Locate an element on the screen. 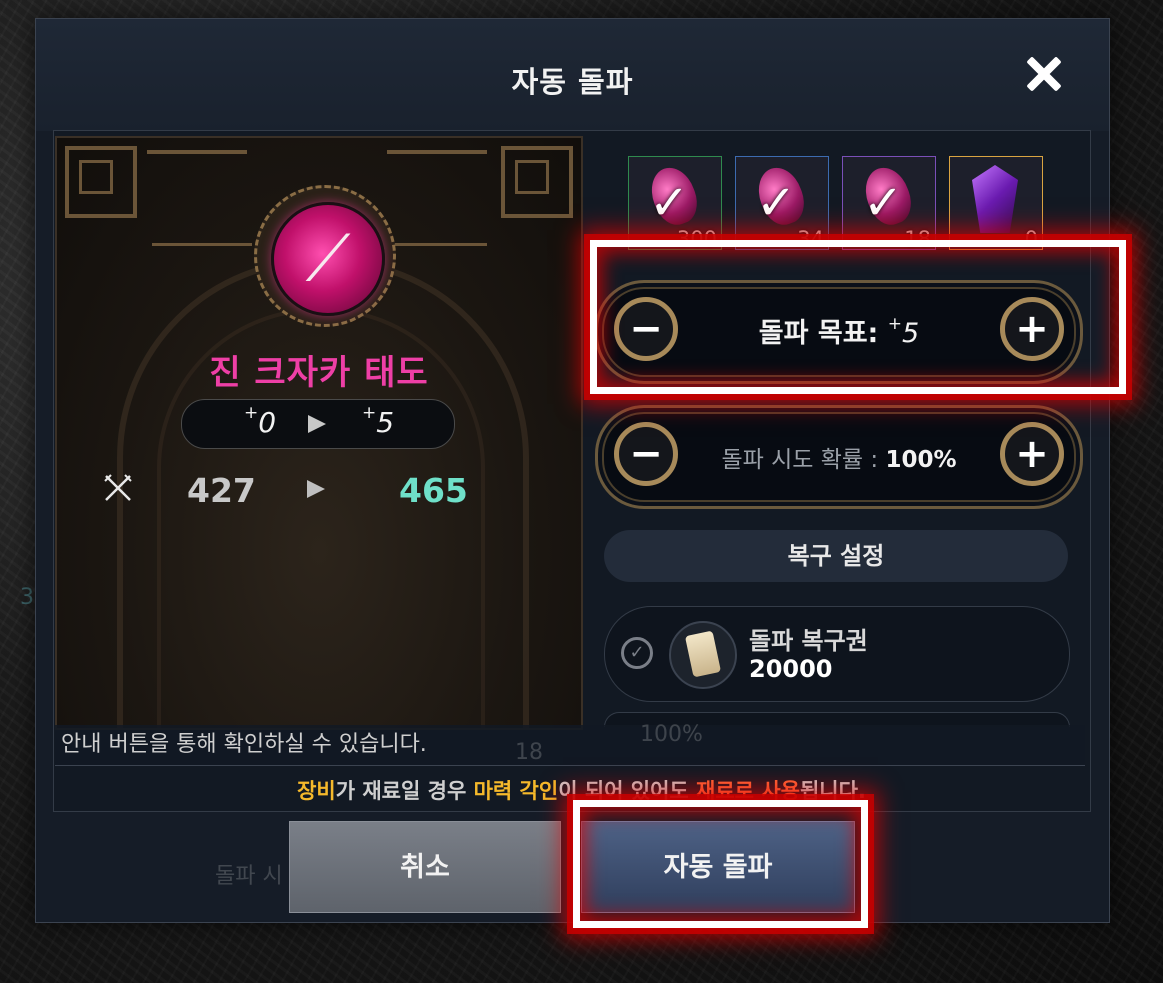 This screenshot has width=1163, height=983. dialog-title: 자동 돌파 is located at coordinates (572, 82).